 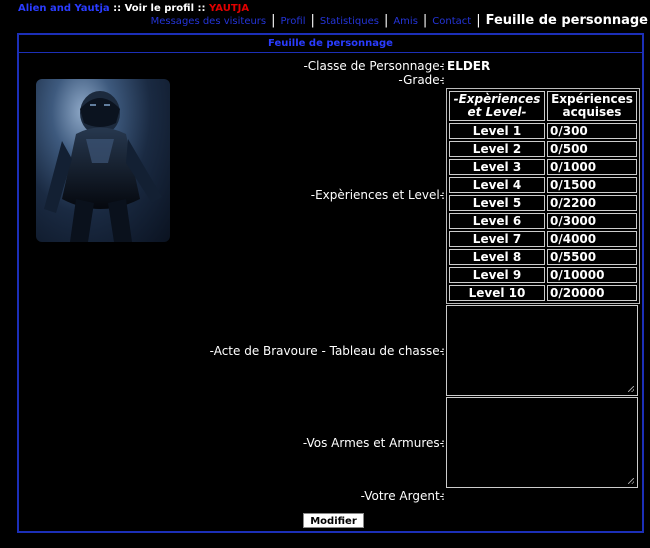 What do you see at coordinates (330, 44) in the screenshot?
I see `panel-title: Feuille de personnage` at bounding box center [330, 44].